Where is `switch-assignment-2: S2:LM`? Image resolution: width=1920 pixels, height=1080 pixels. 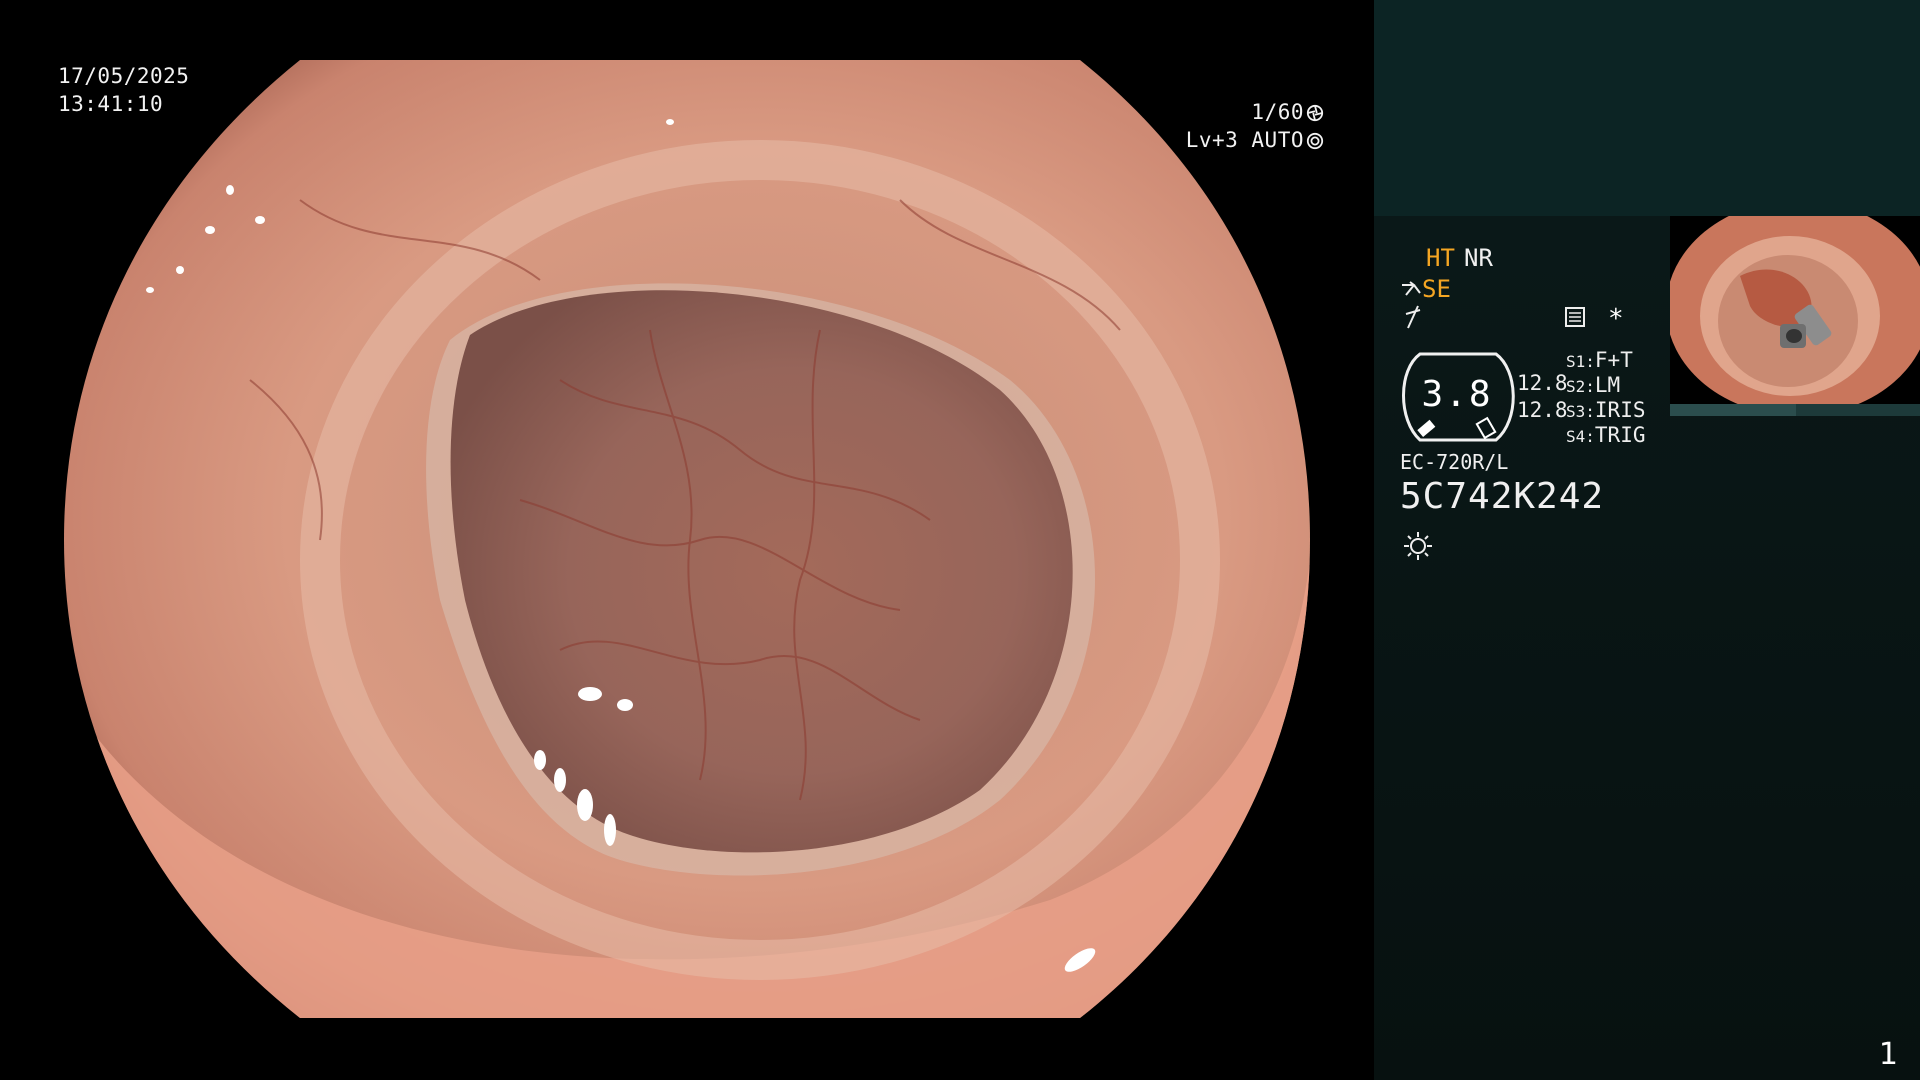 switch-assignment-2: S2:LM is located at coordinates (1593, 386).